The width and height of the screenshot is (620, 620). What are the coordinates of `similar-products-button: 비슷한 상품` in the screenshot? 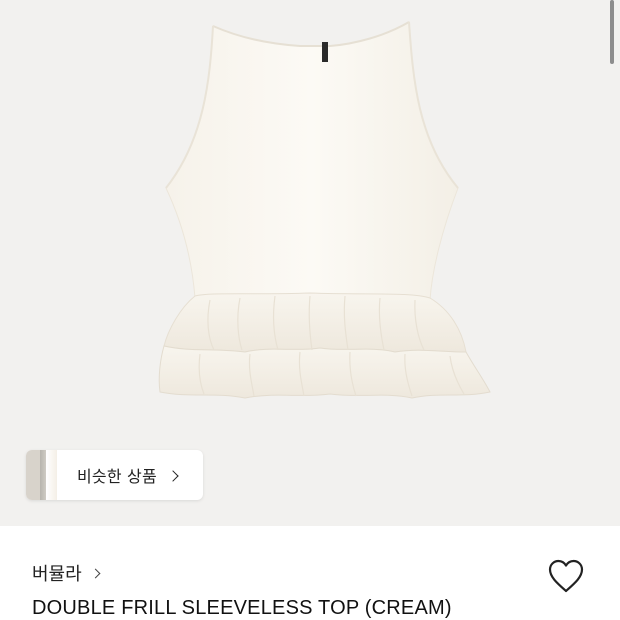 It's located at (114, 475).